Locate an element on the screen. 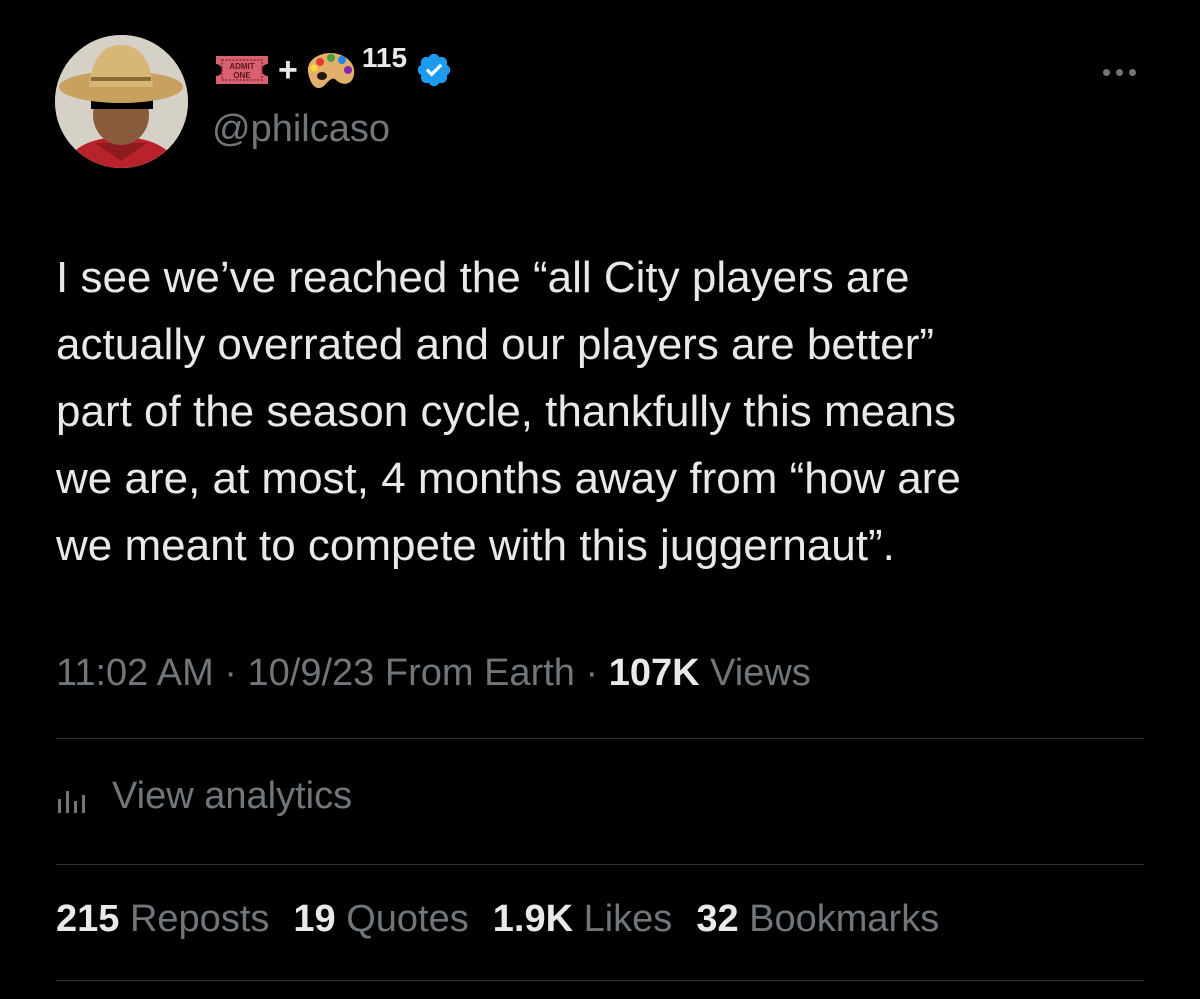  user-handle: @philcaso is located at coordinates (301, 129).